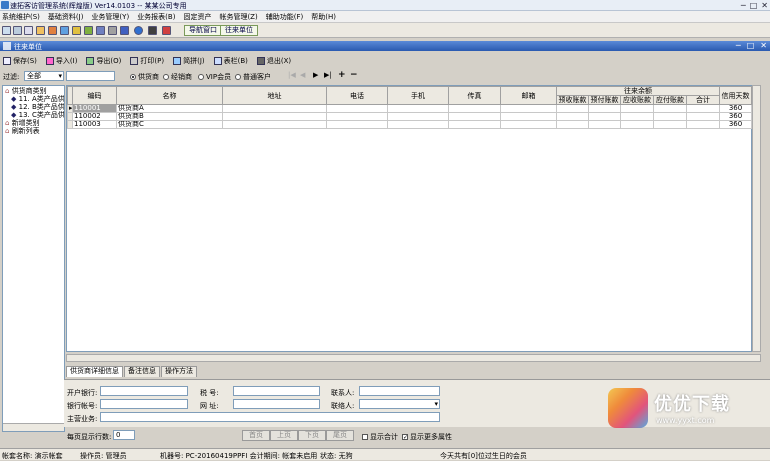  Describe the element at coordinates (17, 30) in the screenshot. I see `list-icon` at that location.